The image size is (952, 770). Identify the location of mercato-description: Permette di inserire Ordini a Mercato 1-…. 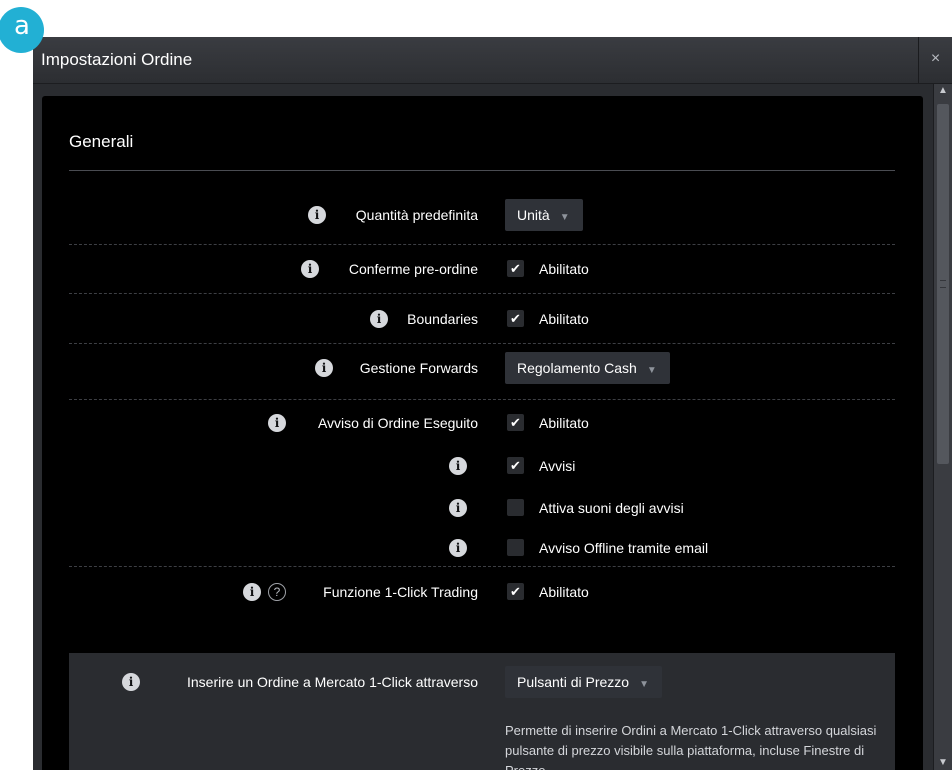
(691, 746).